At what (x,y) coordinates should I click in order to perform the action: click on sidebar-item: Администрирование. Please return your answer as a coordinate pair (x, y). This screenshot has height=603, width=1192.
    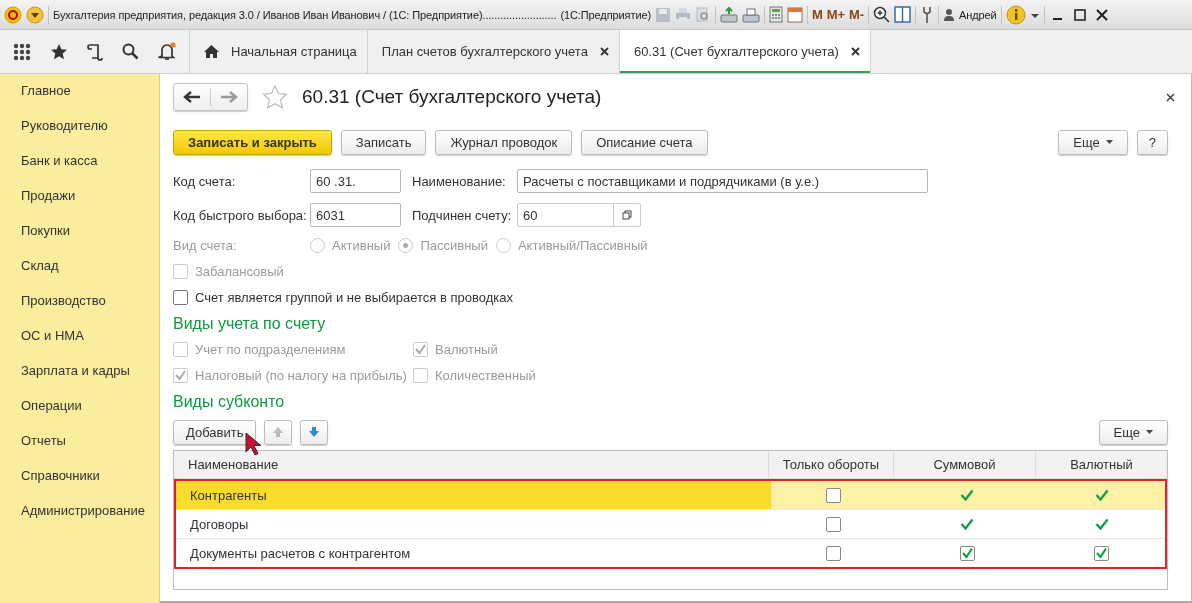
    Looking at the image, I should click on (79, 512).